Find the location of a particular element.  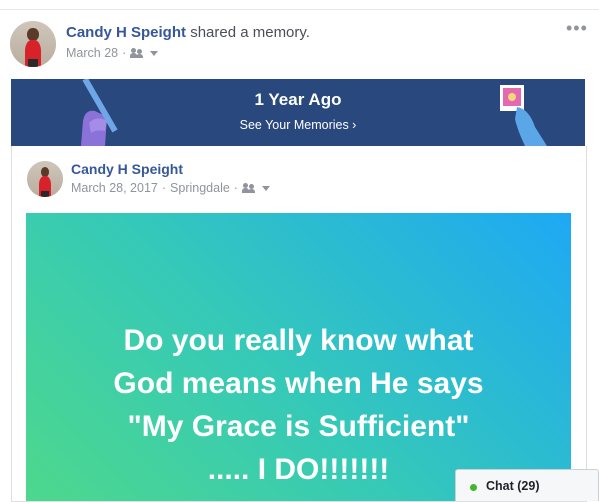

location-link: Springdale is located at coordinates (200, 188).